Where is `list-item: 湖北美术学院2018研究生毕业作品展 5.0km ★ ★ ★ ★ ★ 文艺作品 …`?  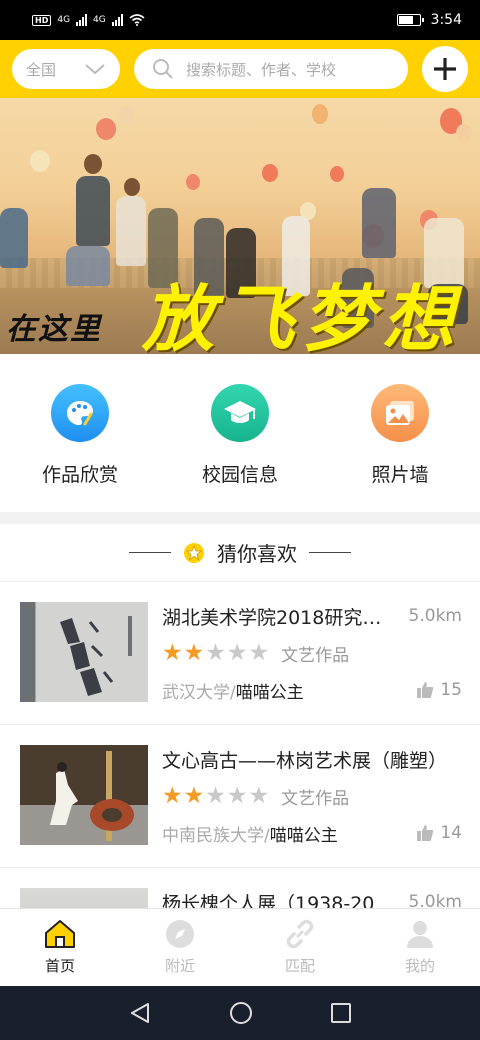 list-item: 湖北美术学院2018研究生毕业作品展 5.0km ★ ★ ★ ★ ★ 文艺作品 … is located at coordinates (240, 653).